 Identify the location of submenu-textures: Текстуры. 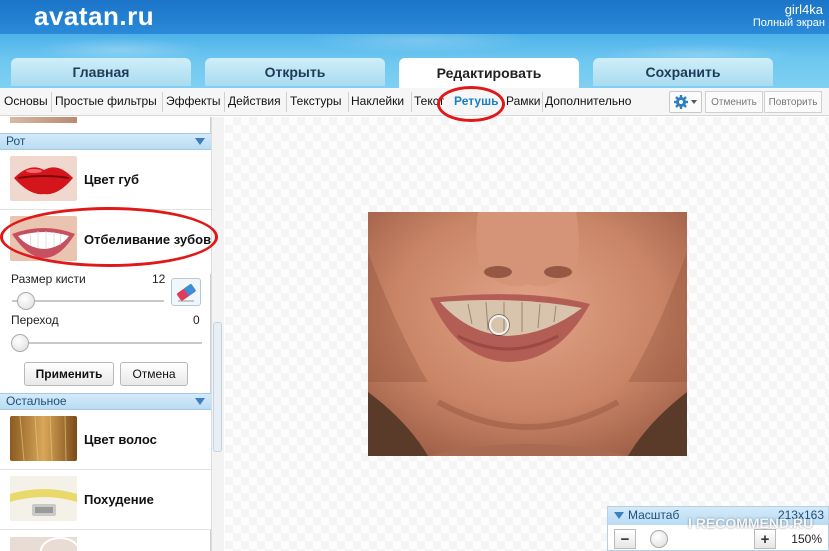
(316, 101).